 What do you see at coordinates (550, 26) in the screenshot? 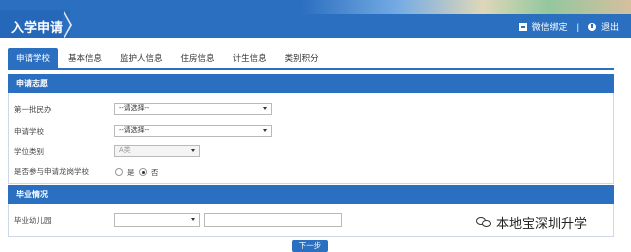
I see `wechat-bind-link: 微信绑定` at bounding box center [550, 26].